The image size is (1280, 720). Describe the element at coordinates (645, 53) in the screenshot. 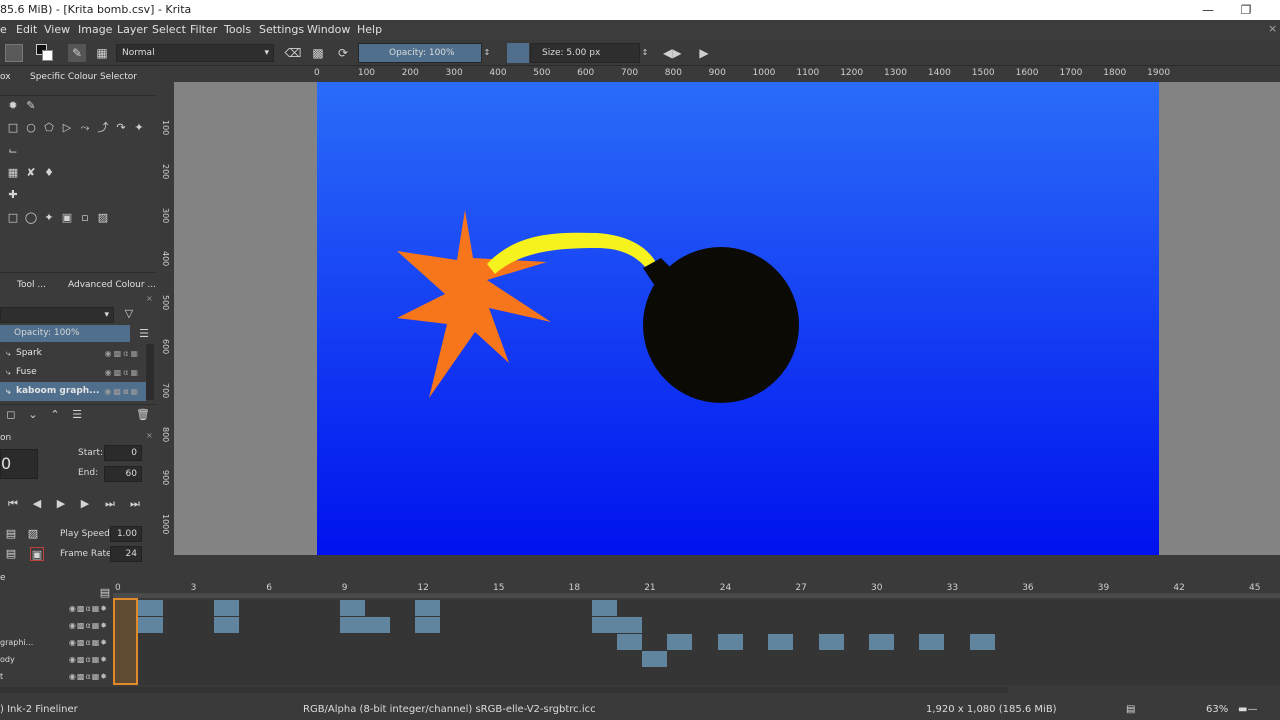

I see `size-spin-icon: ↕` at that location.